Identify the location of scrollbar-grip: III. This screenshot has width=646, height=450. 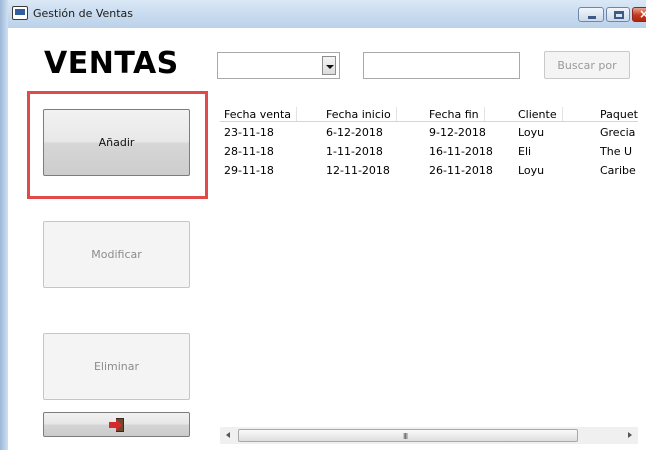
(405, 436).